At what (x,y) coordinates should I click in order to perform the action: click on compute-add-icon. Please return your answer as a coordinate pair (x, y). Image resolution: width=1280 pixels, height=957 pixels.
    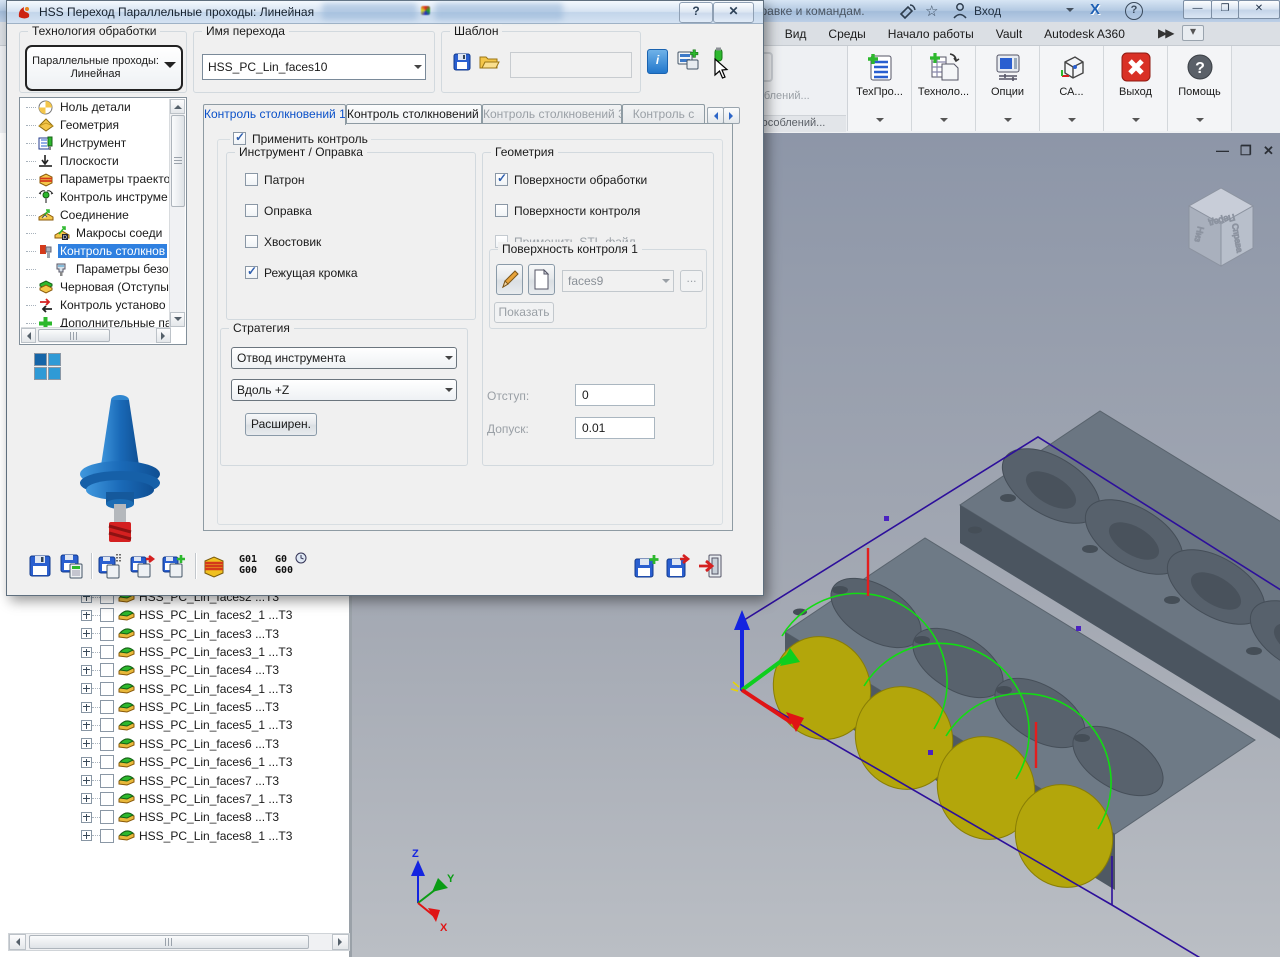
    Looking at the image, I should click on (174, 566).